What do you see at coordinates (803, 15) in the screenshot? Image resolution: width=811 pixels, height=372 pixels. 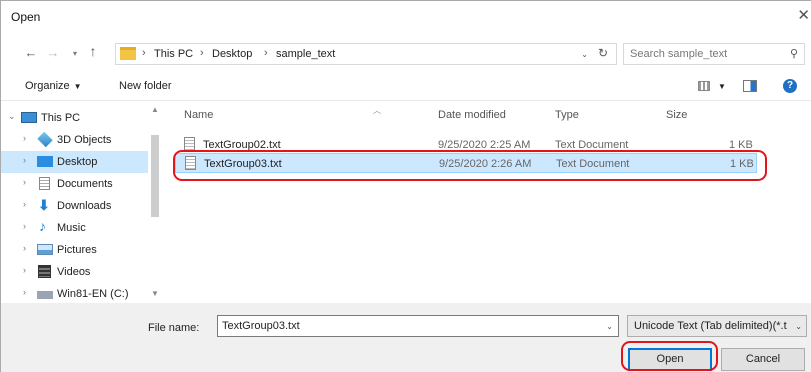 I see `close-icon: ✕` at bounding box center [803, 15].